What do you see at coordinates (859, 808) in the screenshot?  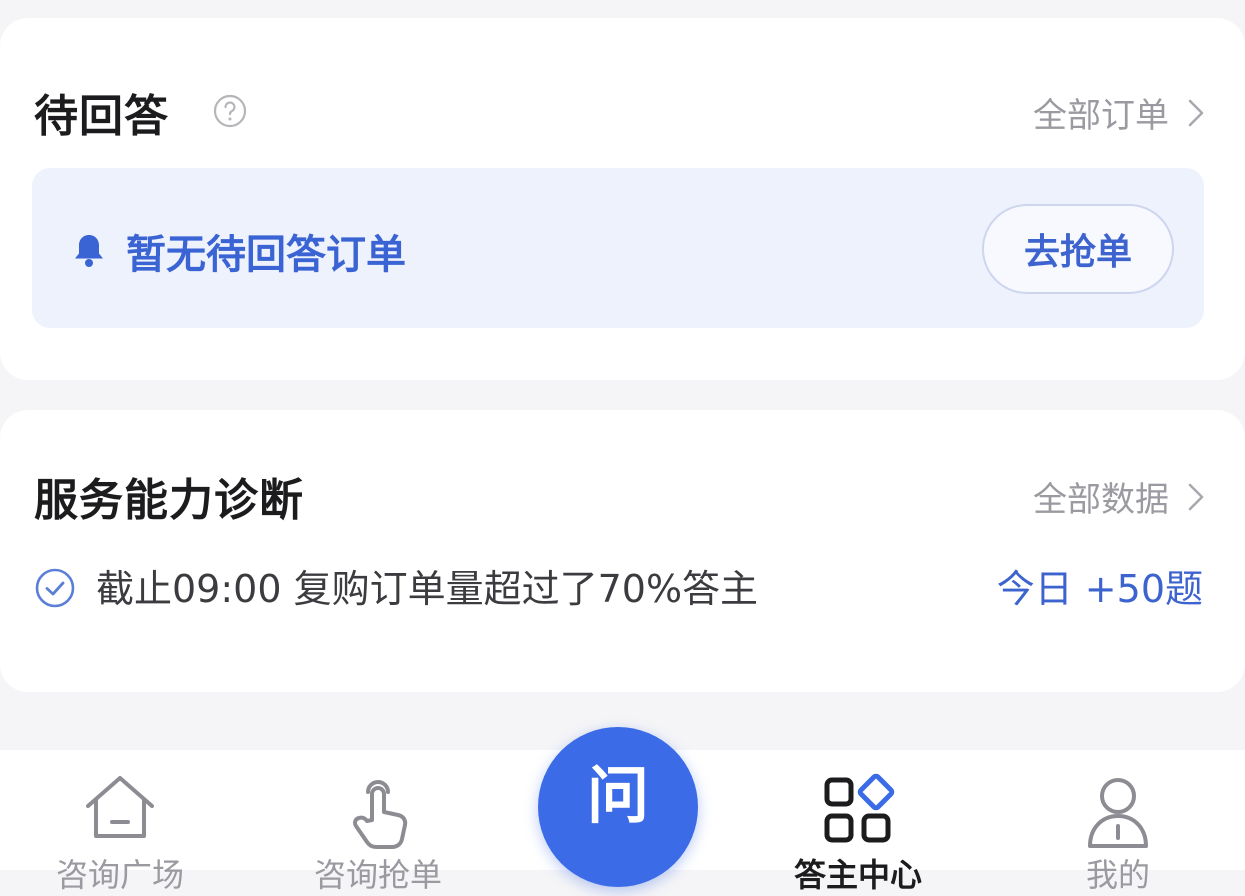 I see `grid-icon` at bounding box center [859, 808].